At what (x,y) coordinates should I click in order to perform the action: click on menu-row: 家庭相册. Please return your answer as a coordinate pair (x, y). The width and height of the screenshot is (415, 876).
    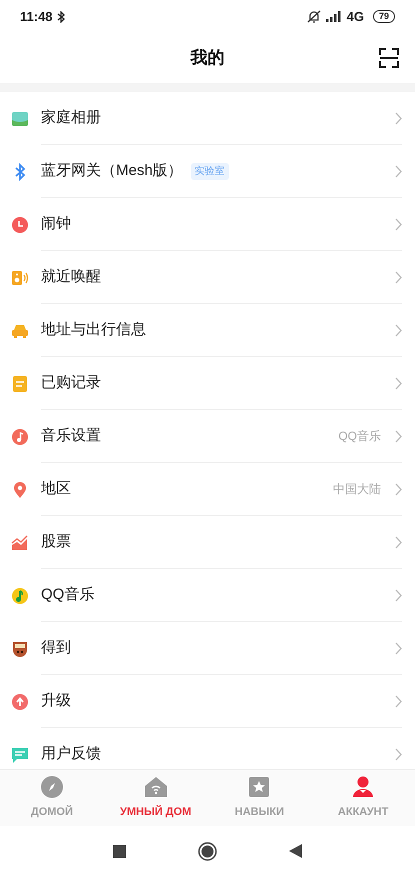
    Looking at the image, I should click on (207, 118).